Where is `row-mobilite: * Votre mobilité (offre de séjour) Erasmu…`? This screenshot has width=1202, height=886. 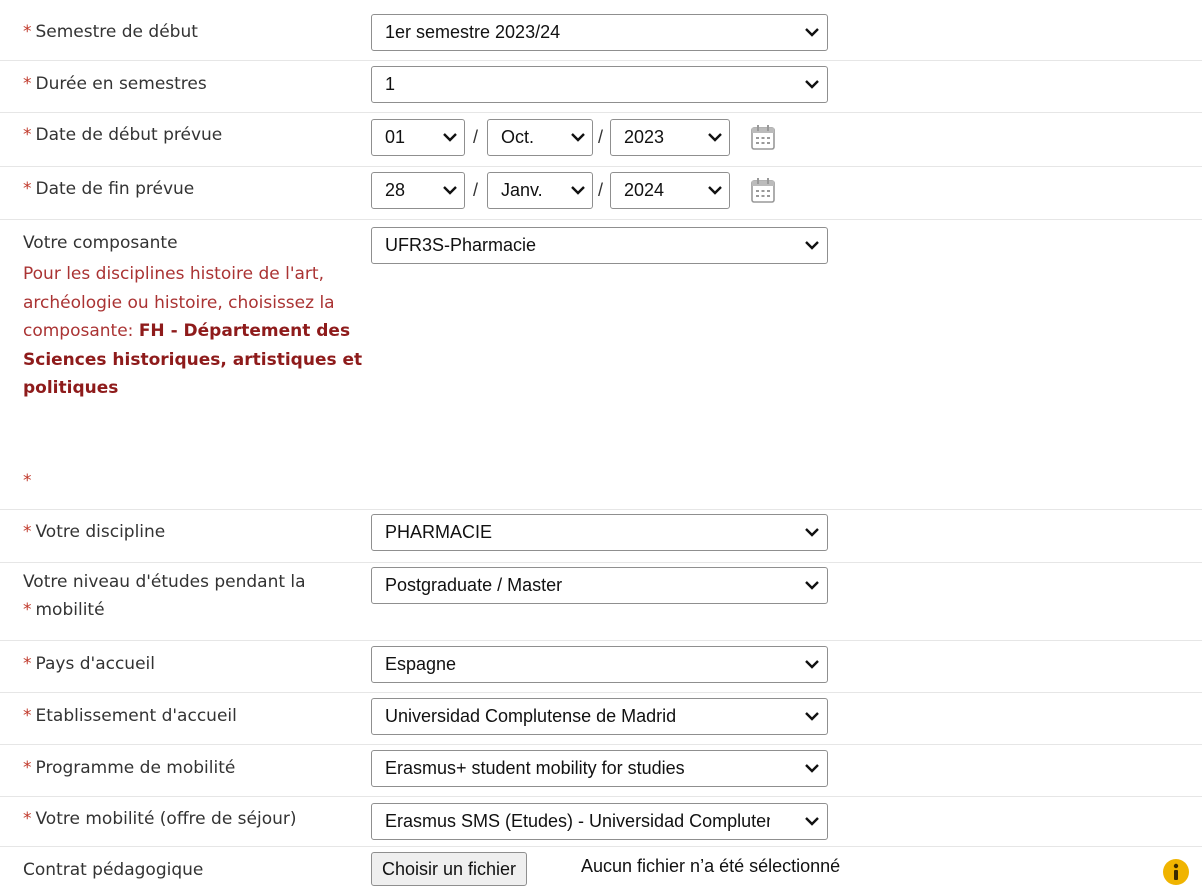
row-mobilite: * Votre mobilité (offre de séjour) Erasmu… is located at coordinates (601, 822).